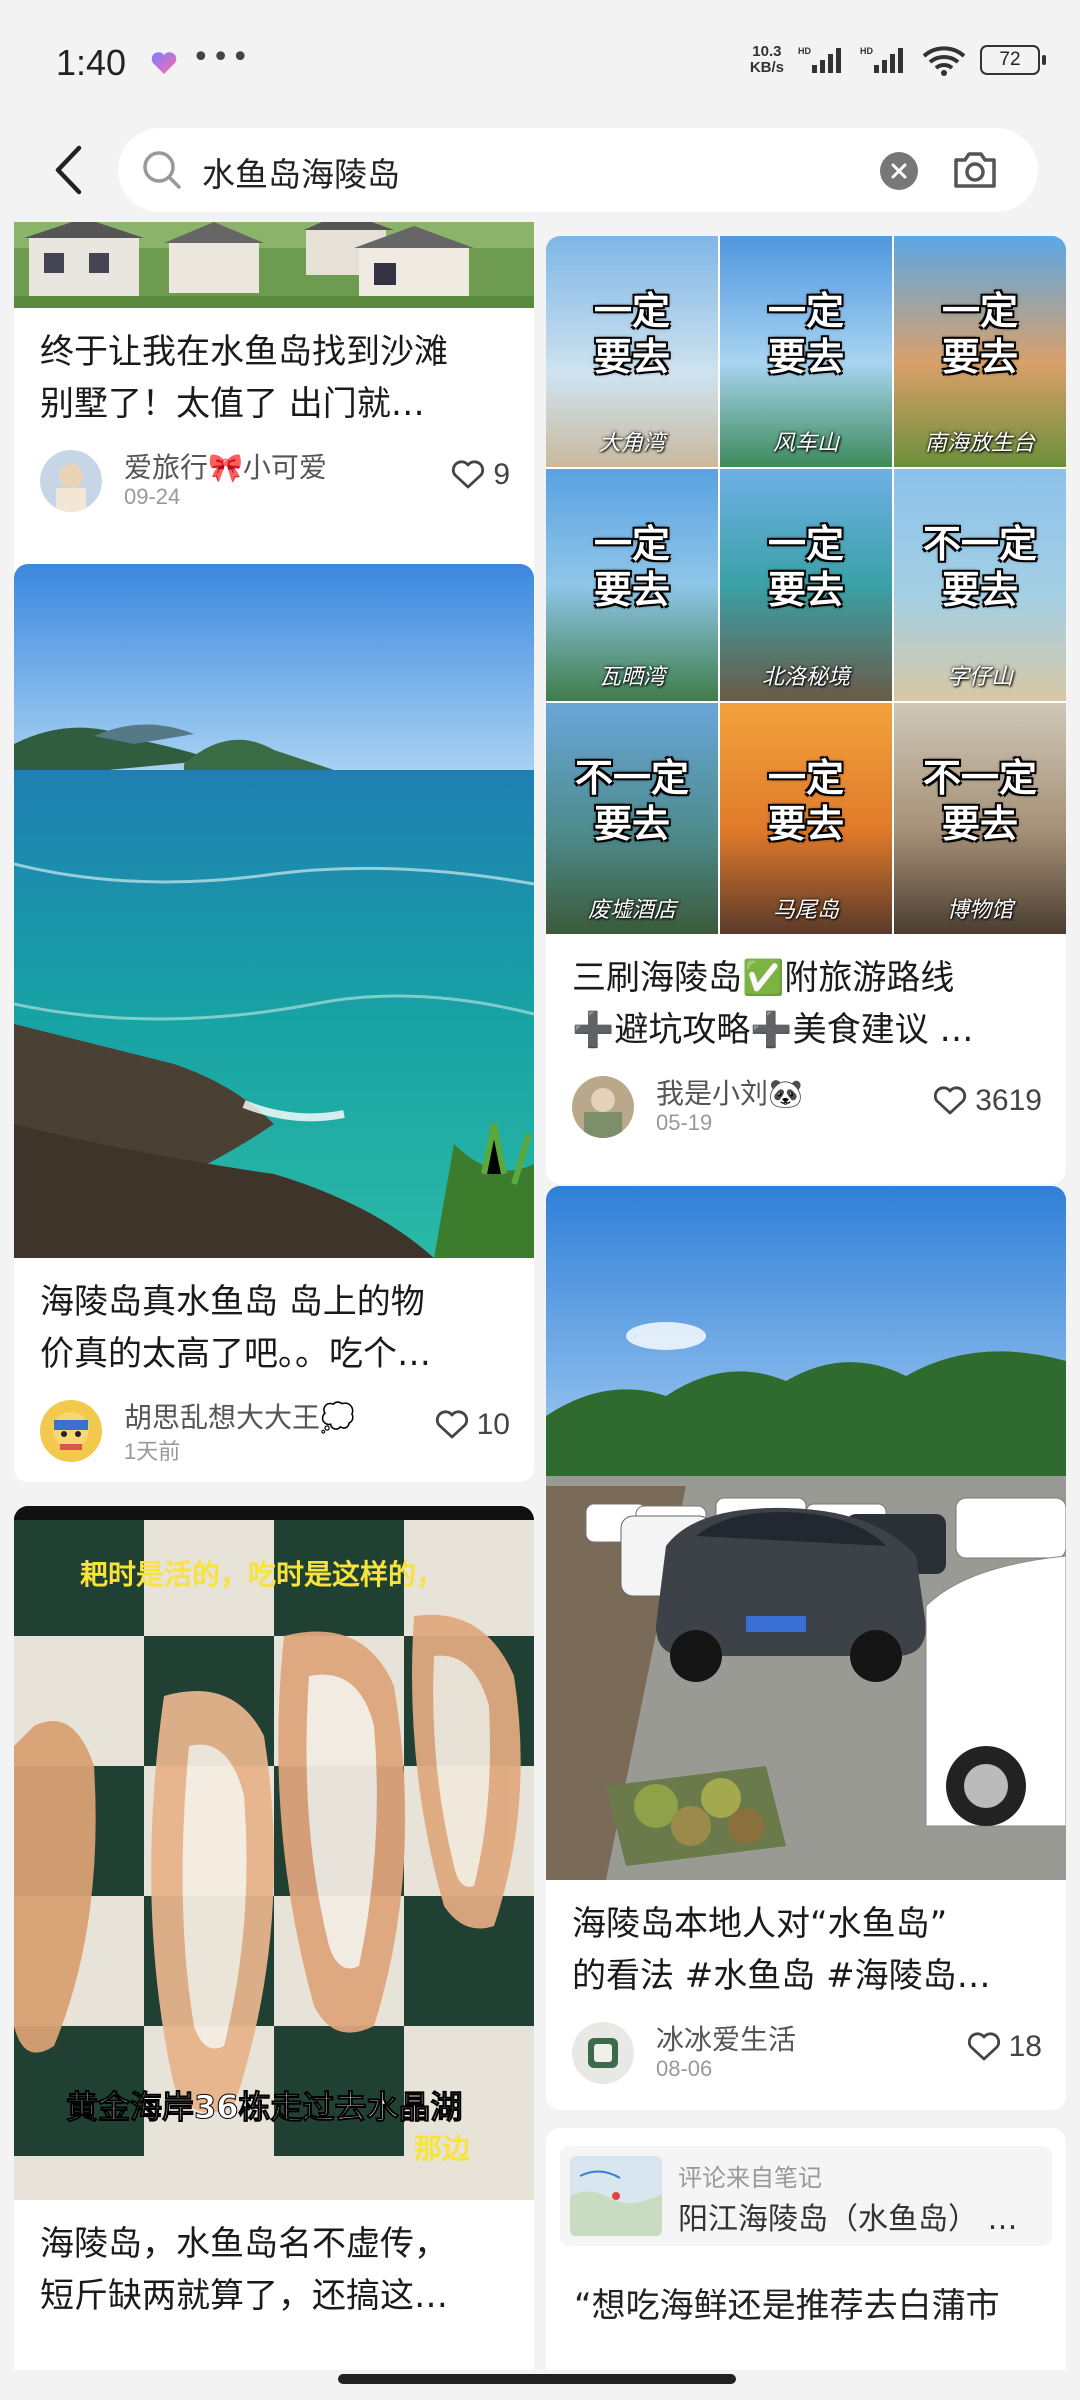 The height and width of the screenshot is (2400, 1080). Describe the element at coordinates (152, 1451) in the screenshot. I see `post-date: 1天前` at that location.